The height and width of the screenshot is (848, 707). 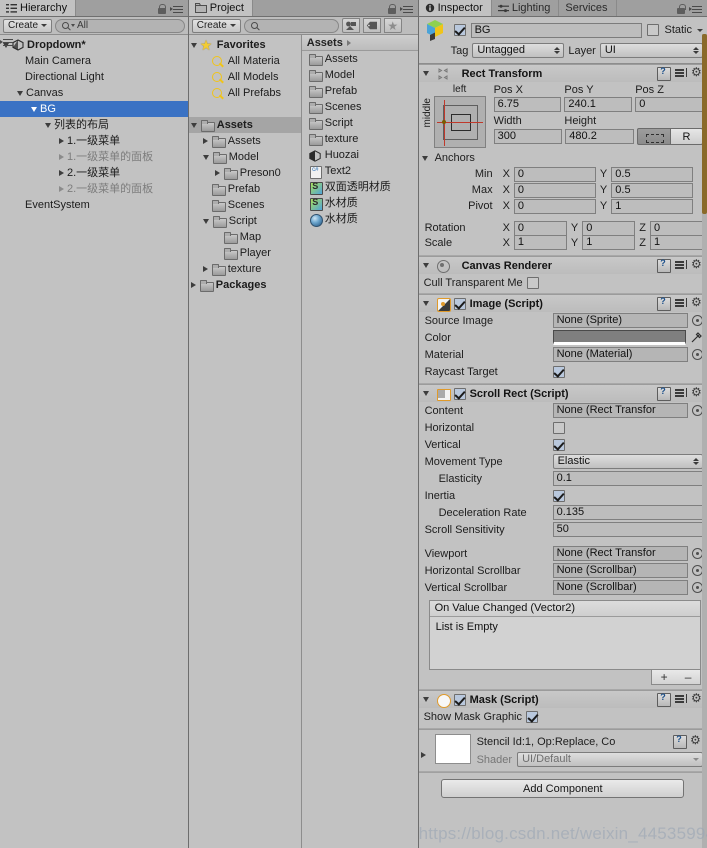 What do you see at coordinates (554, 206) in the screenshot?
I see `pivot-x-field: 0` at bounding box center [554, 206].